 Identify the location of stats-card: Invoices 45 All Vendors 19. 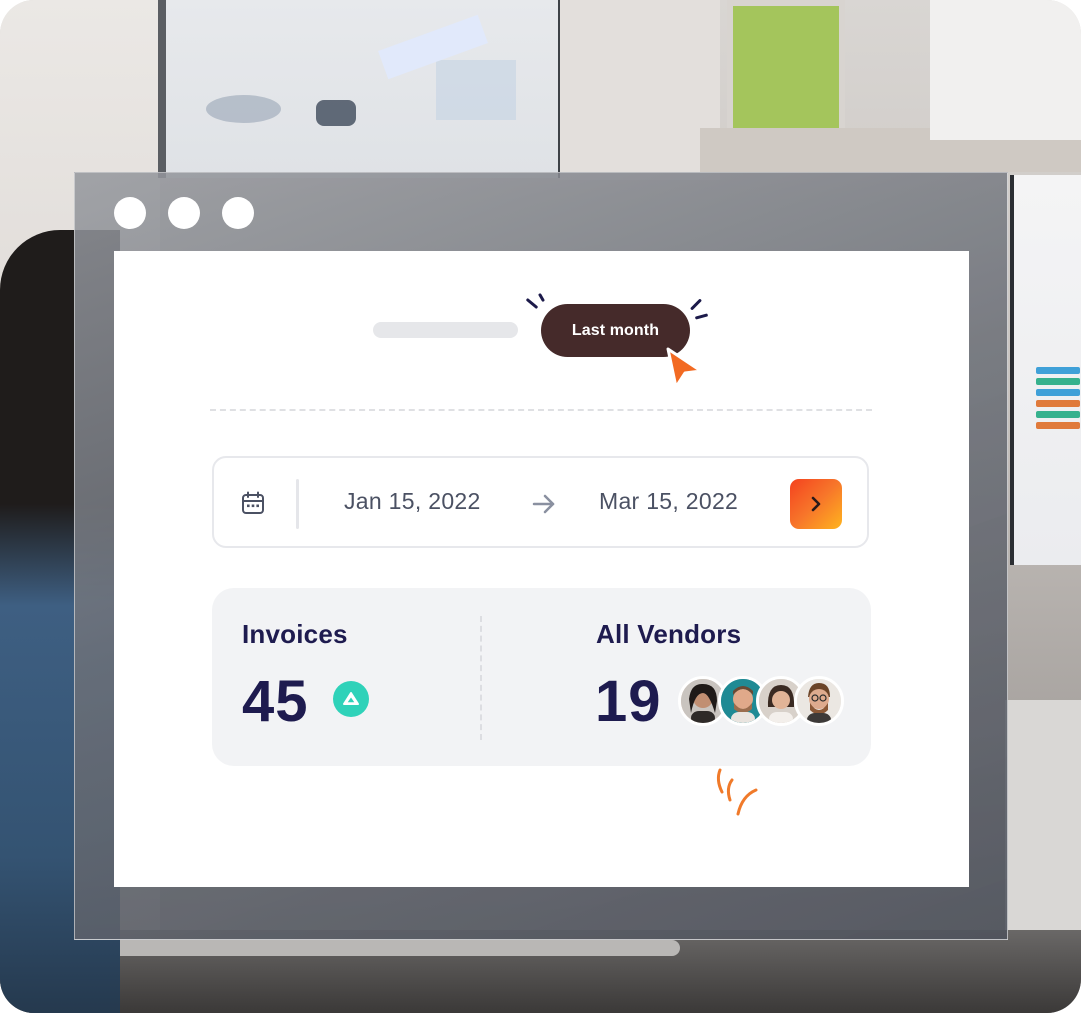
(541, 677).